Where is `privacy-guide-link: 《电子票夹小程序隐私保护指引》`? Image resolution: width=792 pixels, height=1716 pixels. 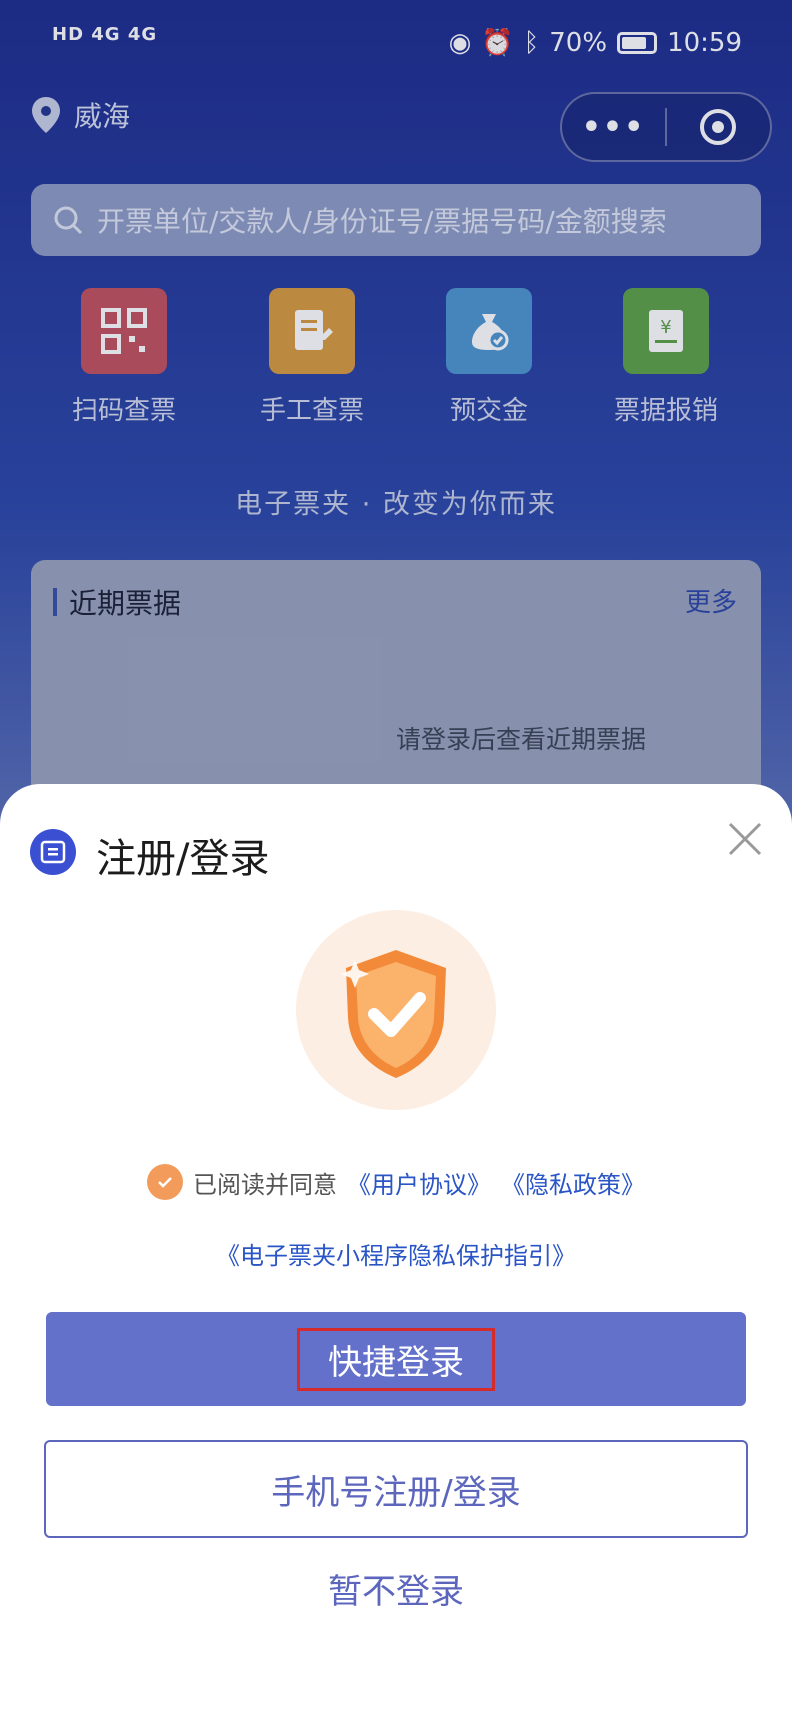
privacy-guide-link: 《电子票夹小程序隐私保护指引》 is located at coordinates (396, 1253).